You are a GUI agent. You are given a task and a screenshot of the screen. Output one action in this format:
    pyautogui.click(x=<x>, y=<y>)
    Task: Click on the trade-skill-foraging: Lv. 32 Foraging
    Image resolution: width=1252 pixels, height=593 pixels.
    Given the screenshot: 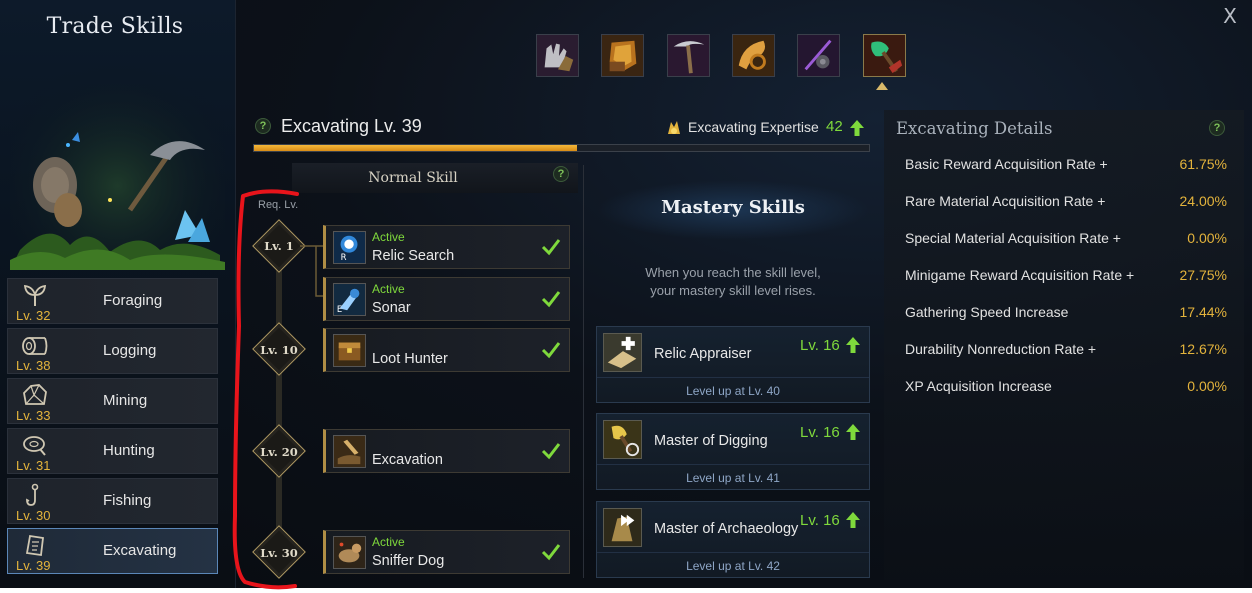 What is the action you would take?
    pyautogui.click(x=112, y=301)
    